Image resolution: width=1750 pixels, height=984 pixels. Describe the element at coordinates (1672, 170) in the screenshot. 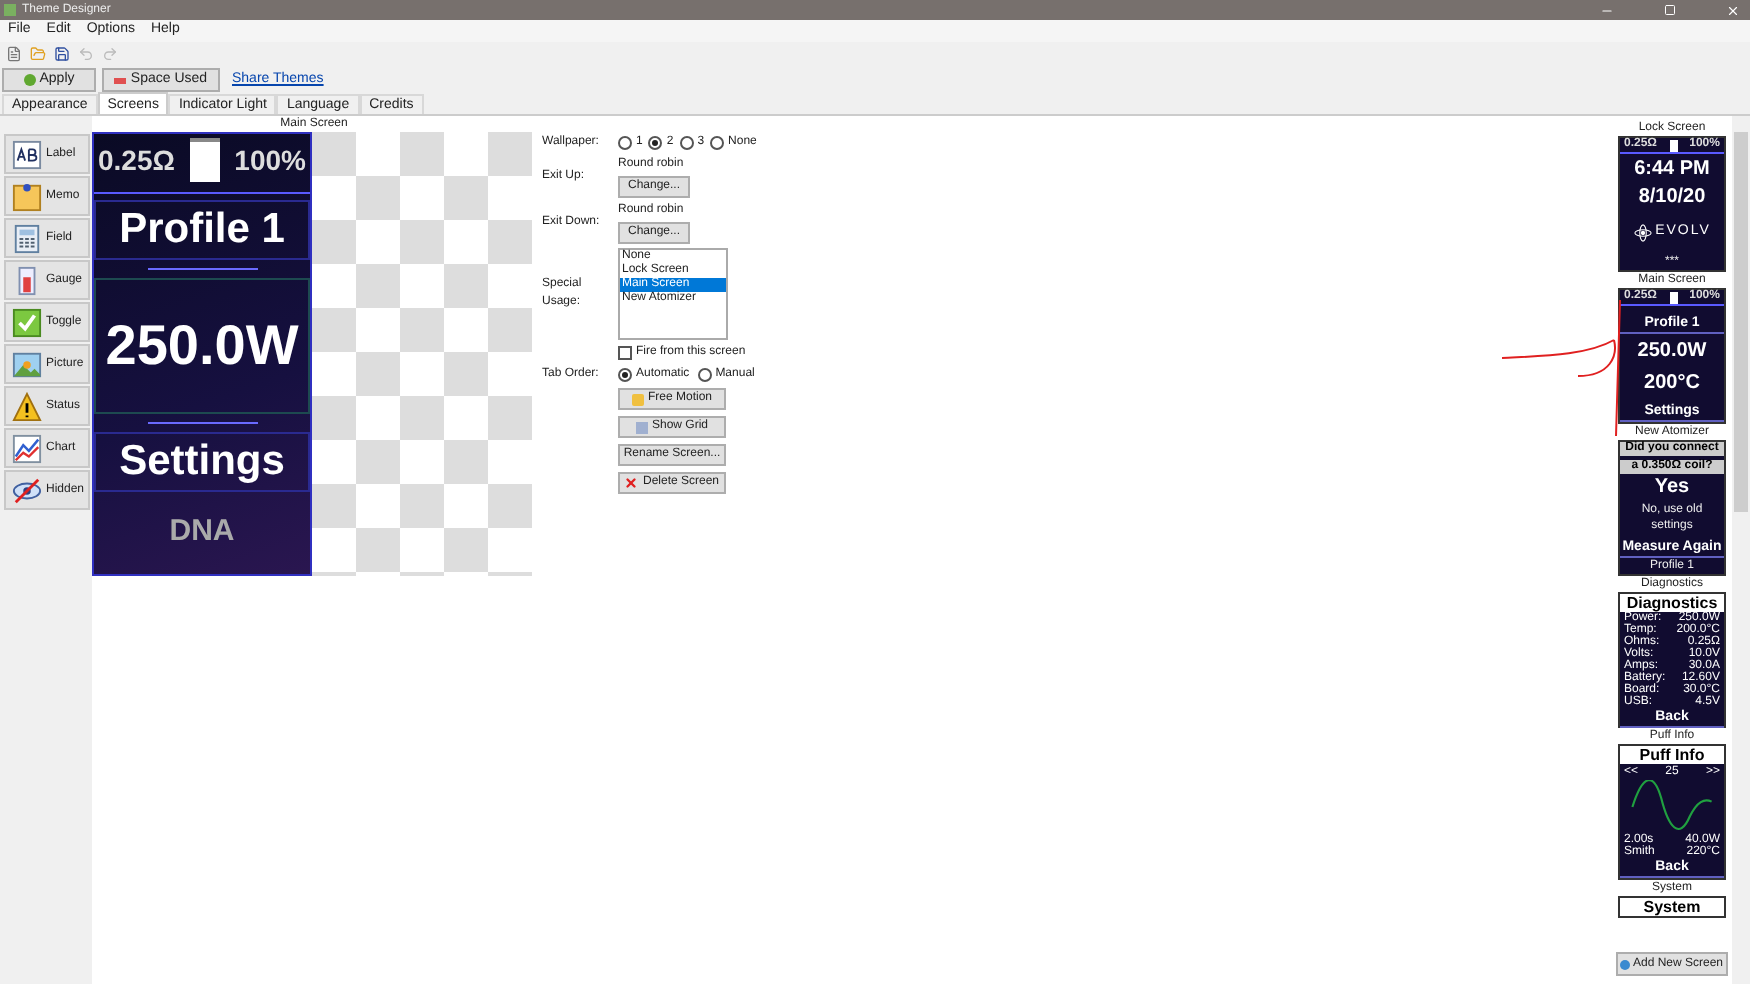

I see `screen-text: 6:44 PM` at that location.